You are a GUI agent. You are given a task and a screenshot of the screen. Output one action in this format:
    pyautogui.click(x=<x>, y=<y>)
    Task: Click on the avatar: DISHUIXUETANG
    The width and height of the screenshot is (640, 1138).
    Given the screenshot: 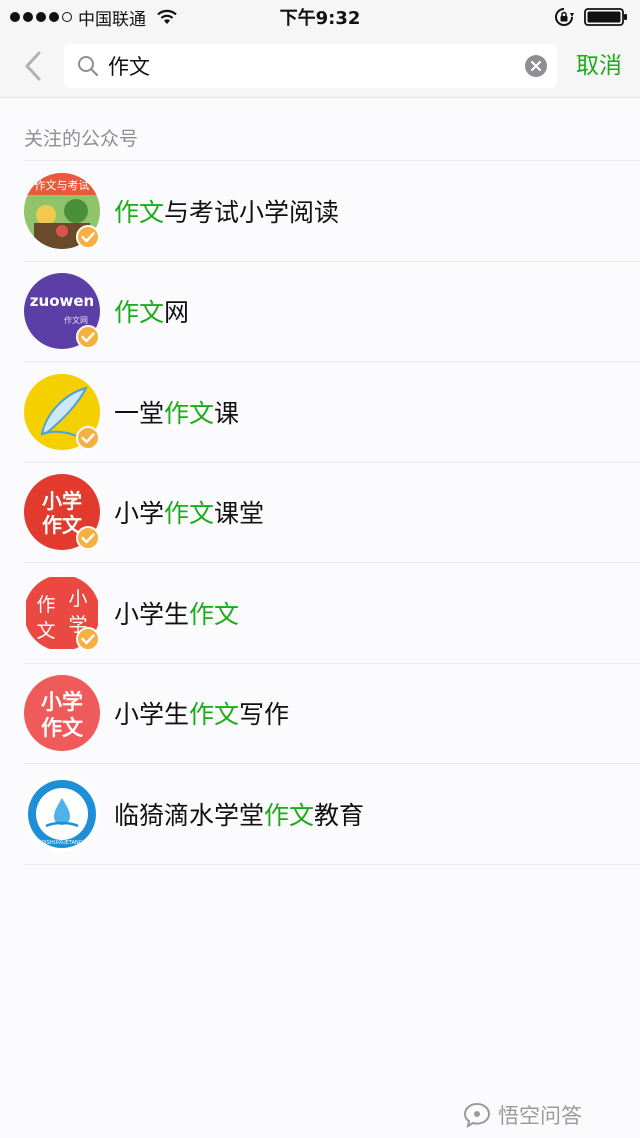 What is the action you would take?
    pyautogui.click(x=62, y=813)
    